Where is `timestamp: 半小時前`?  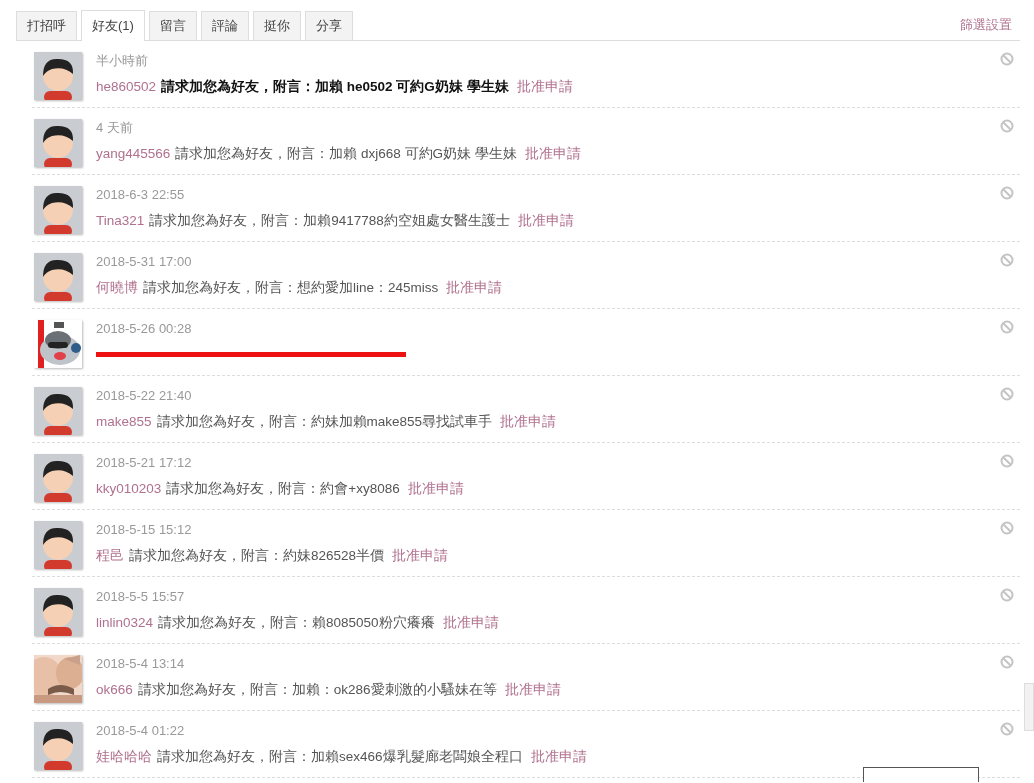
timestamp: 半小時前 is located at coordinates (122, 61).